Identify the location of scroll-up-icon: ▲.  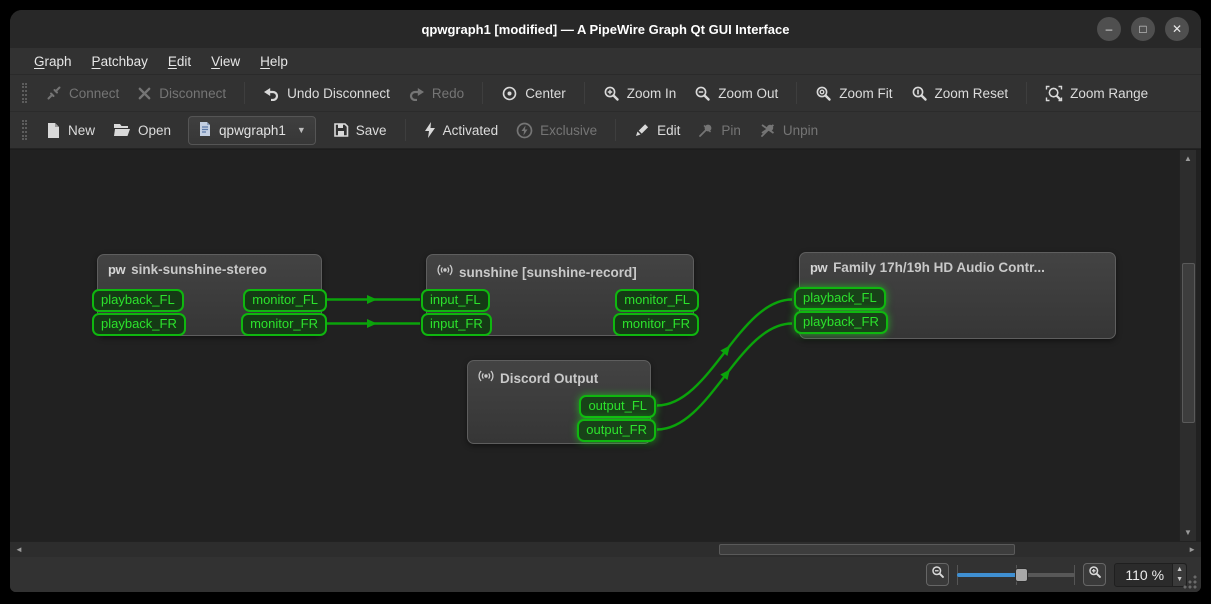
(1188, 158).